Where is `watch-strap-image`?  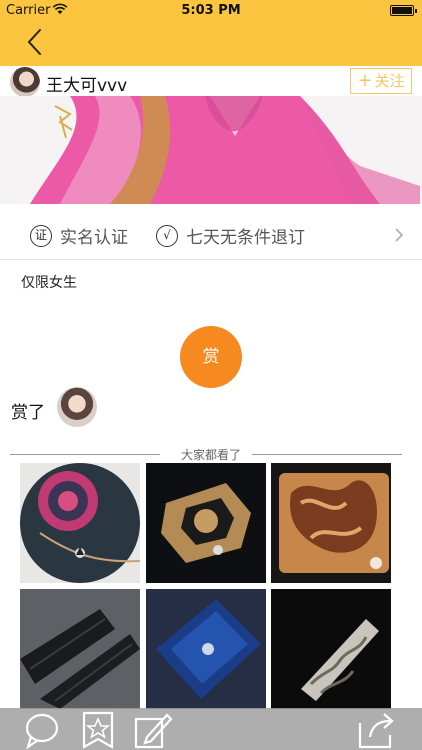
watch-strap-image is located at coordinates (80, 649).